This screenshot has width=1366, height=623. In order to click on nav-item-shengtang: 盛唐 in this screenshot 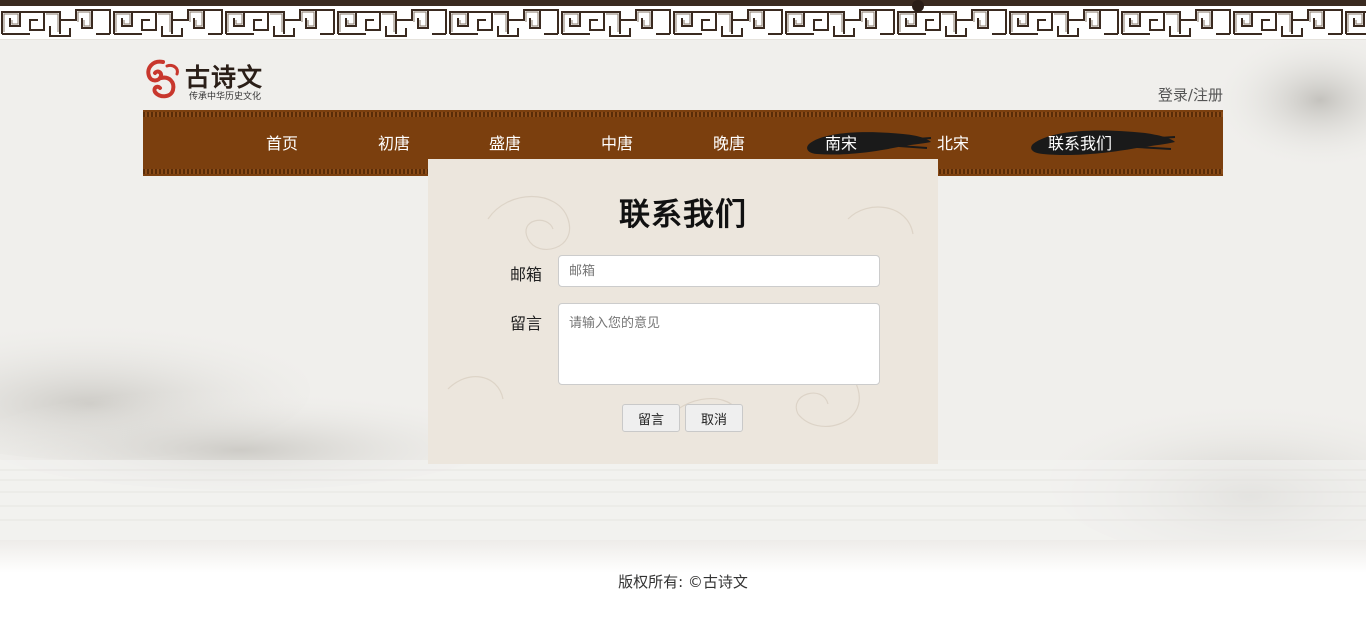, I will do `click(505, 144)`.